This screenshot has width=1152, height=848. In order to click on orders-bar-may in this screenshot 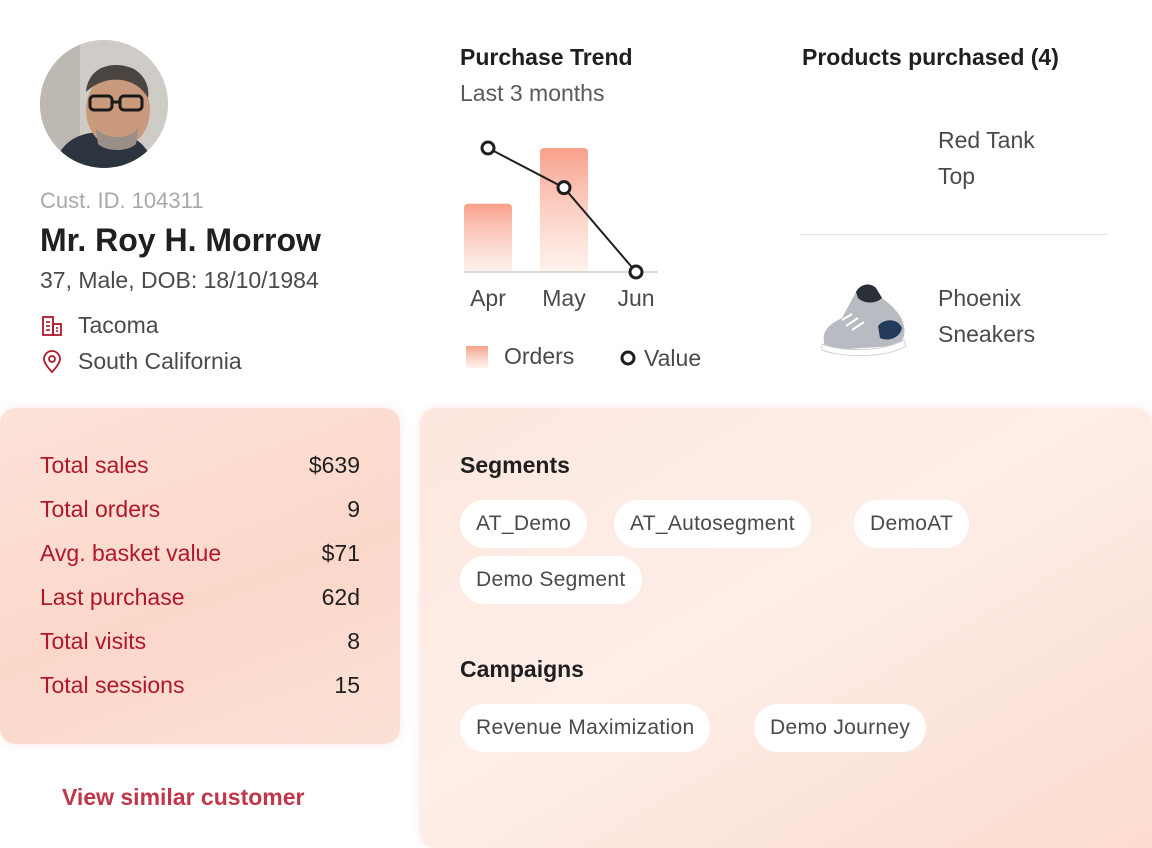, I will do `click(564, 210)`.